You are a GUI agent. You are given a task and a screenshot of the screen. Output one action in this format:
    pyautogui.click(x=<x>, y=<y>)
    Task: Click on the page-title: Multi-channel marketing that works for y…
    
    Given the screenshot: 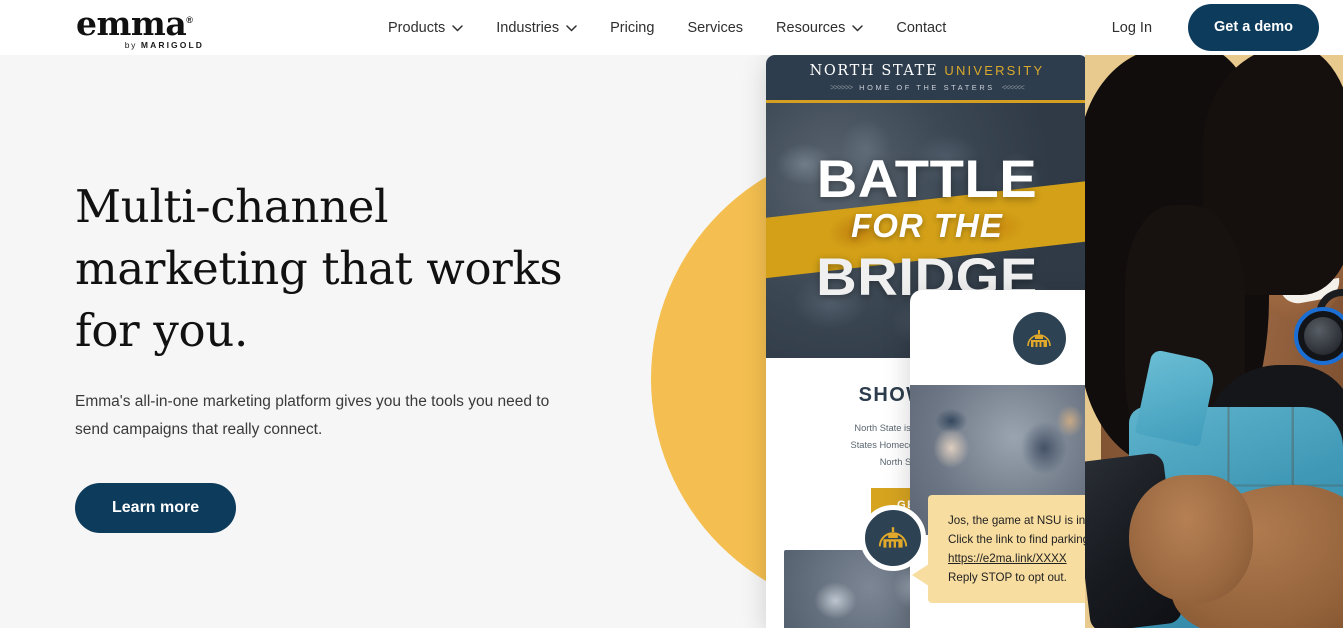 What is the action you would take?
    pyautogui.click(x=355, y=269)
    